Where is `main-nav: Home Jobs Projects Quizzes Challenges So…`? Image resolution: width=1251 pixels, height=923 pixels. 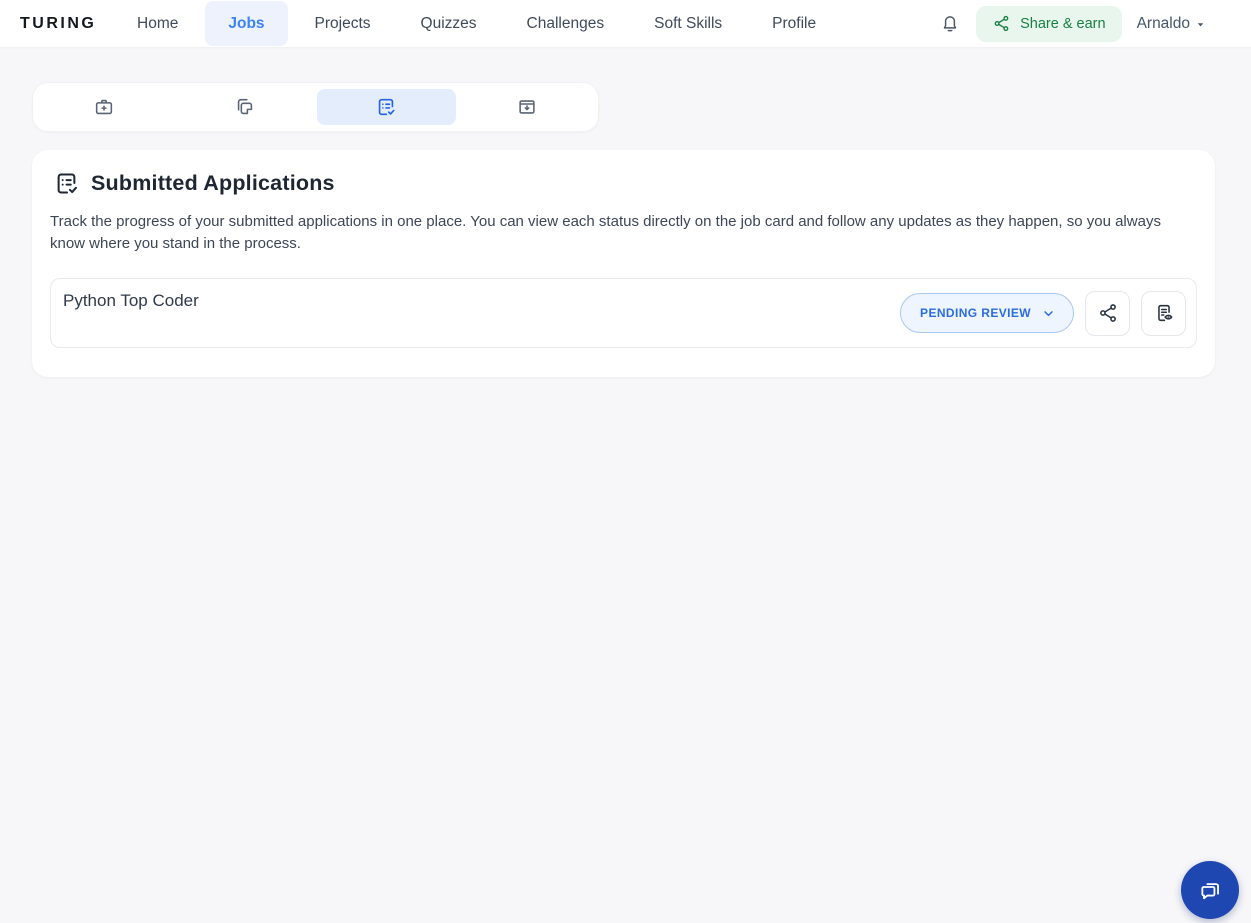
main-nav: Home Jobs Projects Quizzes Challenges So… is located at coordinates (476, 23).